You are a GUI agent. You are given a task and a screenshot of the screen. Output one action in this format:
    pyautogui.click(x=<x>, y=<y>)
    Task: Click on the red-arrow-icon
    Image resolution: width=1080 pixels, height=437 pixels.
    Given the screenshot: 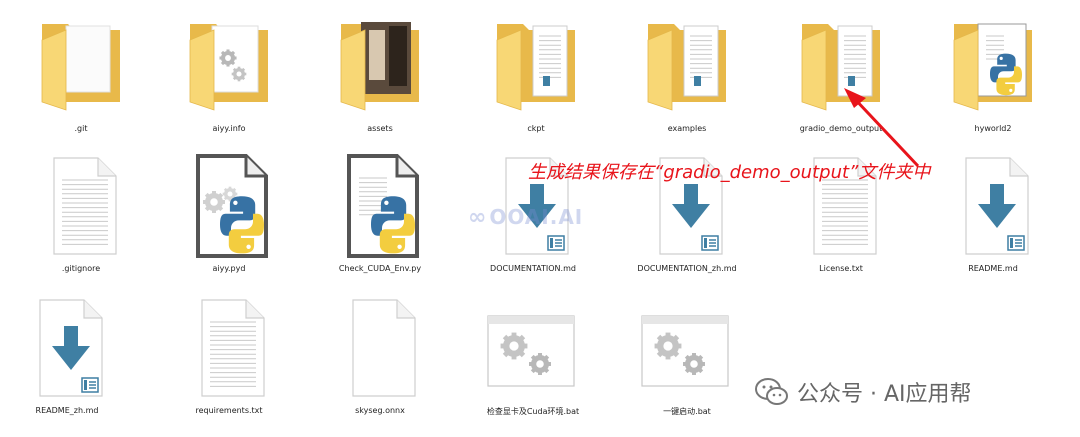 What is the action you would take?
    pyautogui.click(x=882, y=128)
    